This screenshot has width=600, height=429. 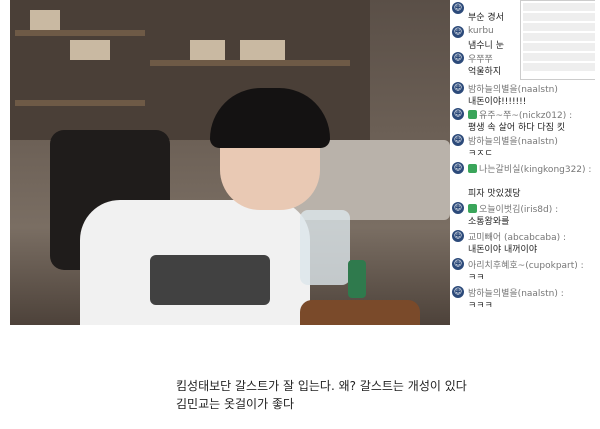 I want to click on chat-text: 평생 속 살어 하다 다짐 킷, so click(x=517, y=128).